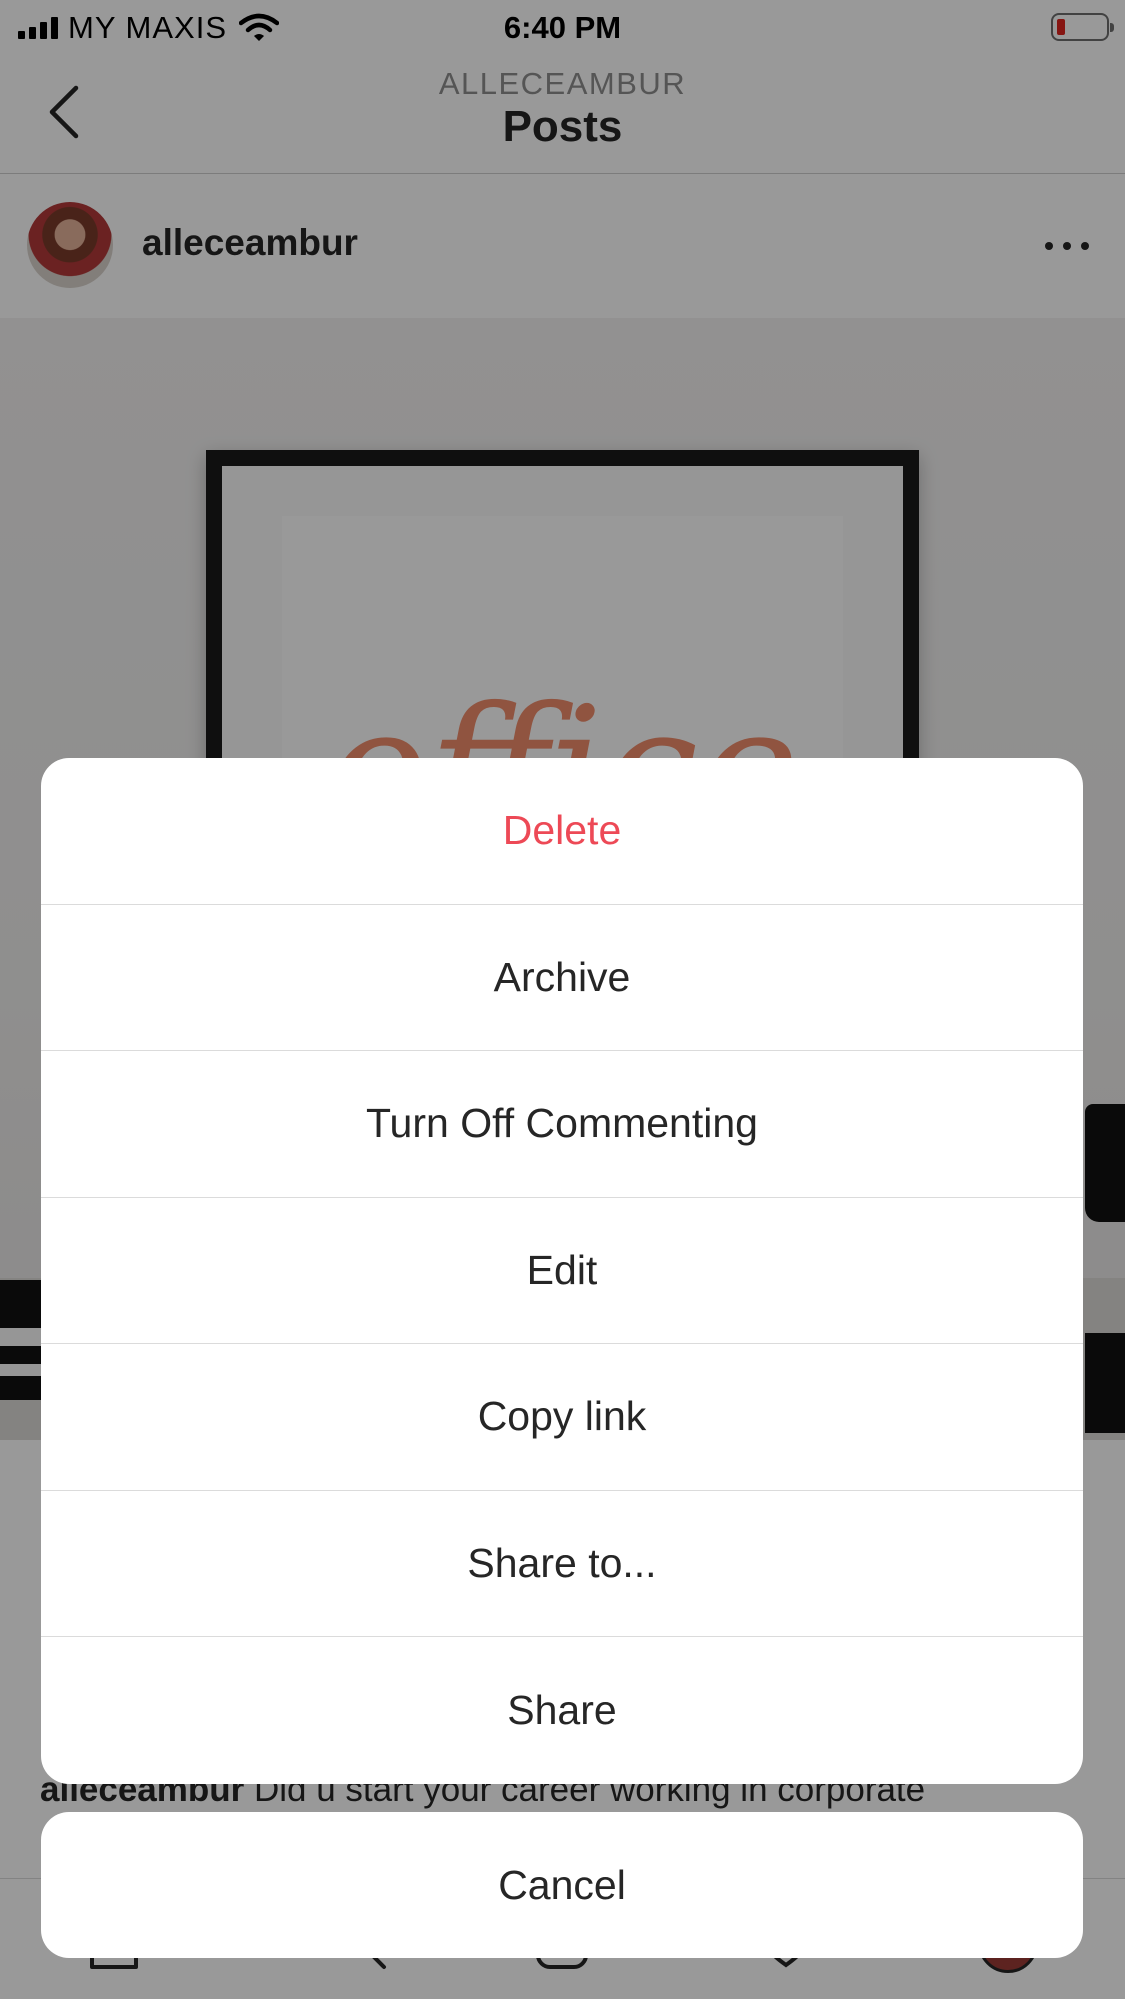 The width and height of the screenshot is (1125, 1999). I want to click on archive-button: Archive, so click(562, 978).